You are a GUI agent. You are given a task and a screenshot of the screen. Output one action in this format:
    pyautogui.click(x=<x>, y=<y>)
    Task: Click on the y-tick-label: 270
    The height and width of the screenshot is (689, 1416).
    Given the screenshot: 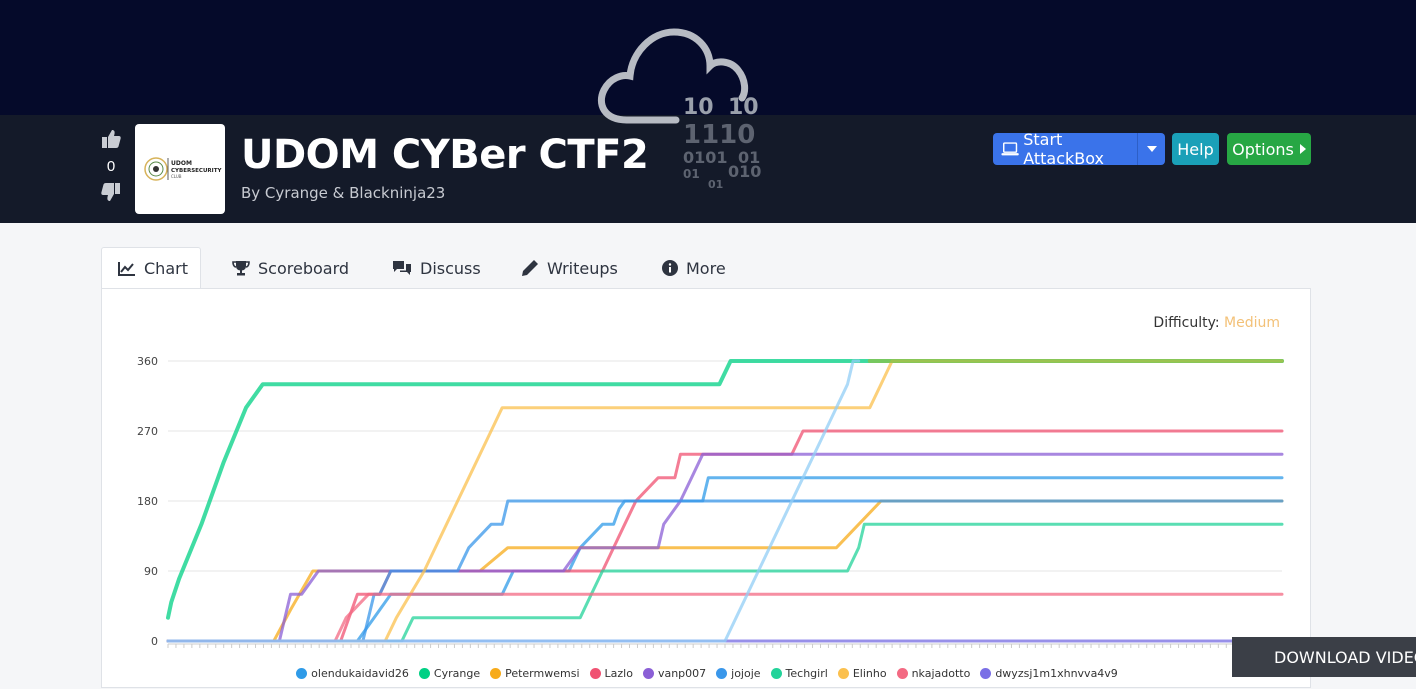 What is the action you would take?
    pyautogui.click(x=147, y=431)
    